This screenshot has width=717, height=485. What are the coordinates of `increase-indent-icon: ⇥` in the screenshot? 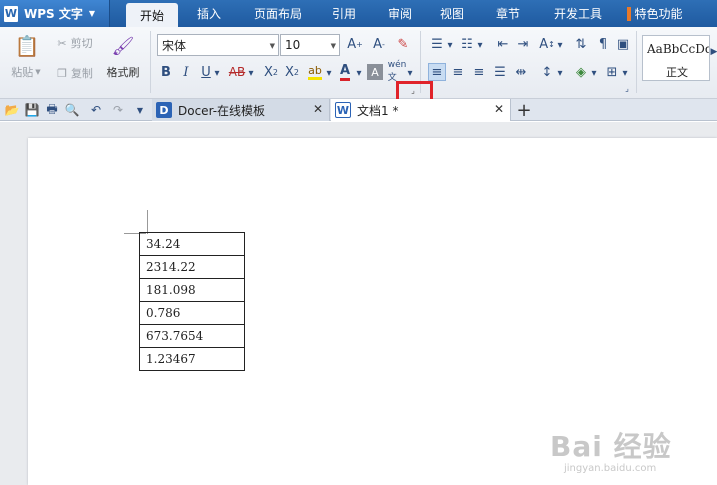 It's located at (523, 44).